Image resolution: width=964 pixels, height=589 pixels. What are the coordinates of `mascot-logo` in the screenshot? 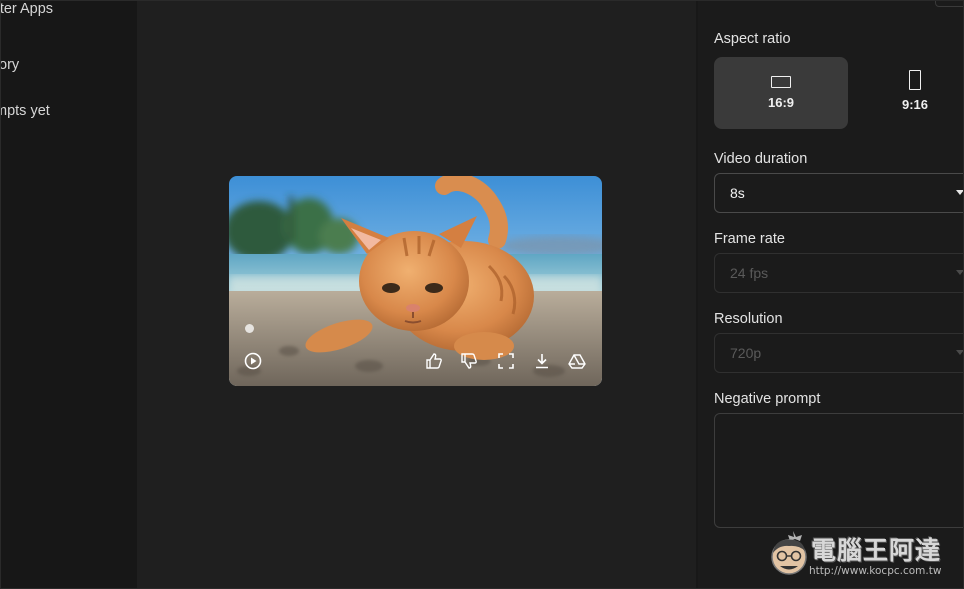 It's located at (789, 553).